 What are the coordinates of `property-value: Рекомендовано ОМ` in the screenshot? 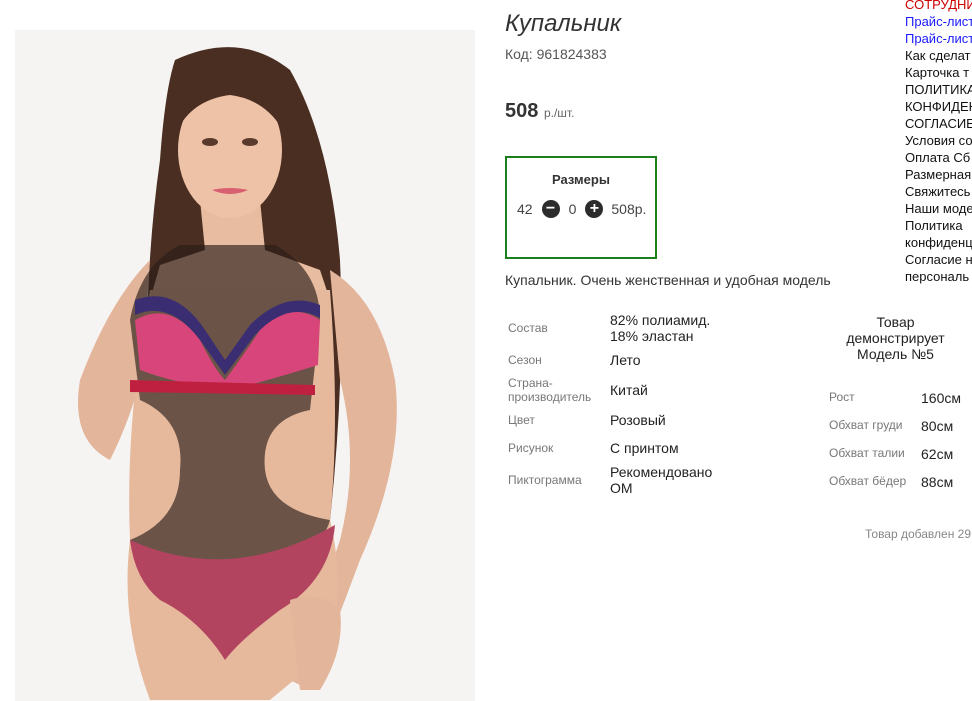 It's located at (661, 480).